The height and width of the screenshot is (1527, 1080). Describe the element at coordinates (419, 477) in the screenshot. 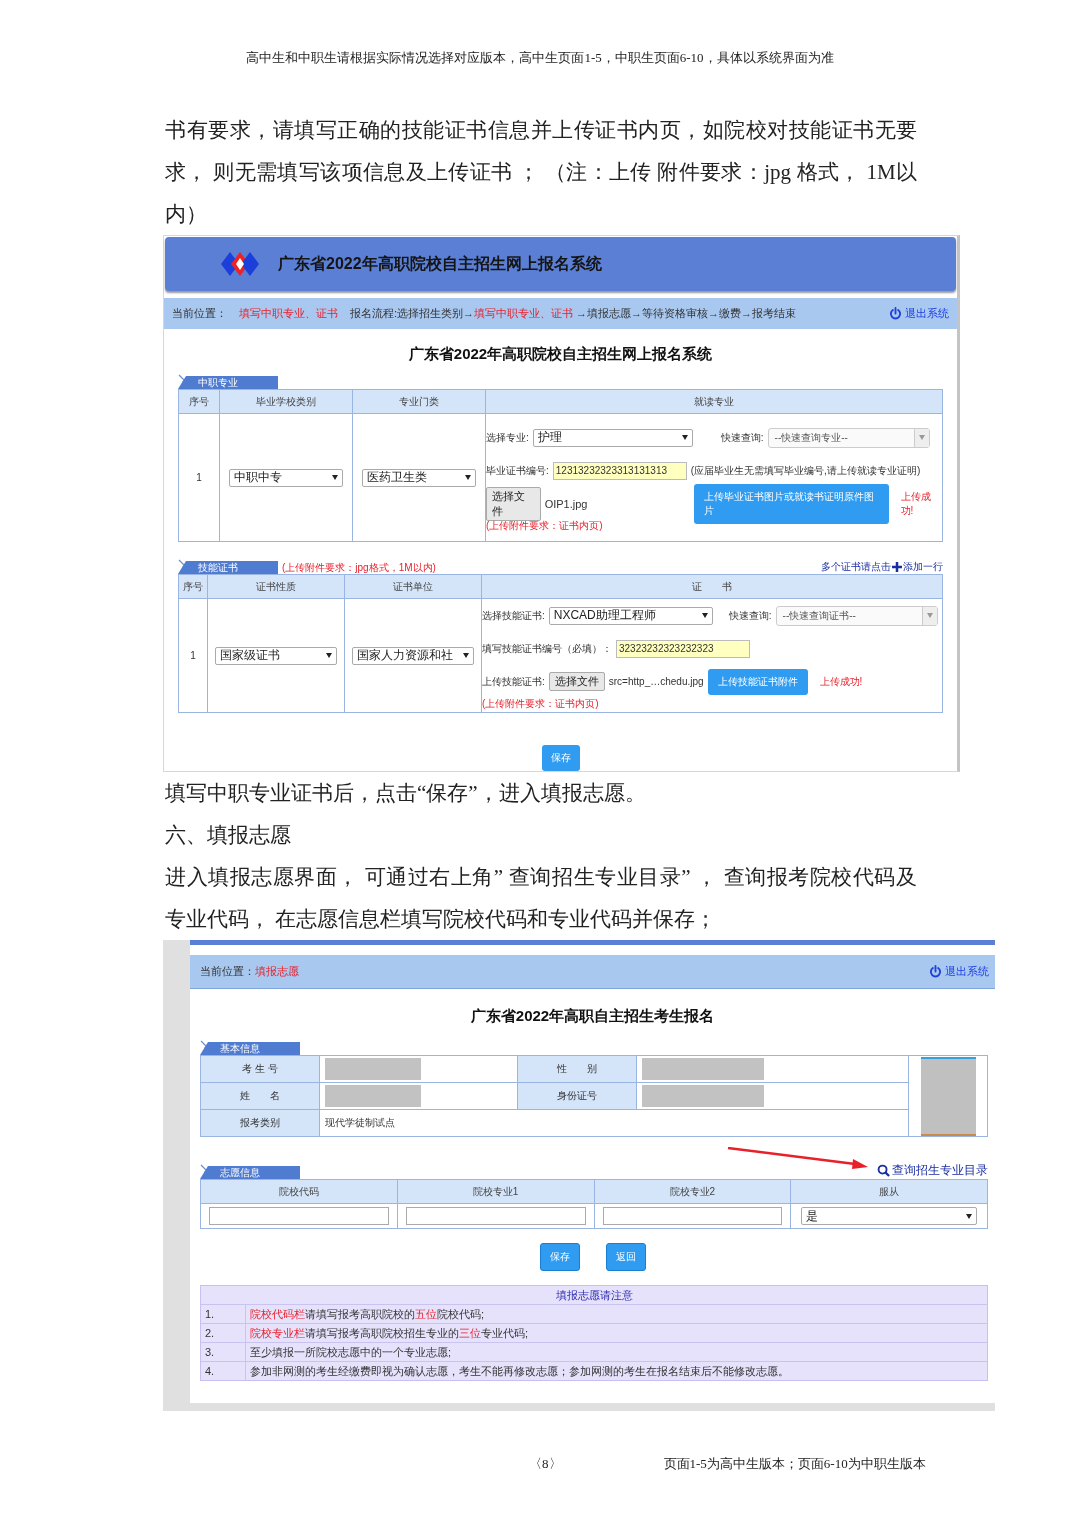

I see `category-select: 医药卫生类` at that location.